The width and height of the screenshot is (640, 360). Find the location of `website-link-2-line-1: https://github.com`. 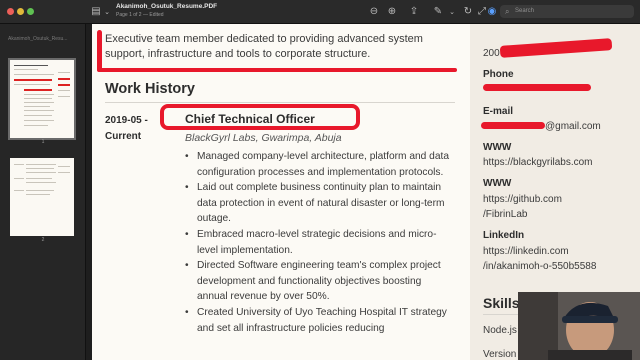

website-link-2-line-1: https://github.com is located at coordinates (522, 199).